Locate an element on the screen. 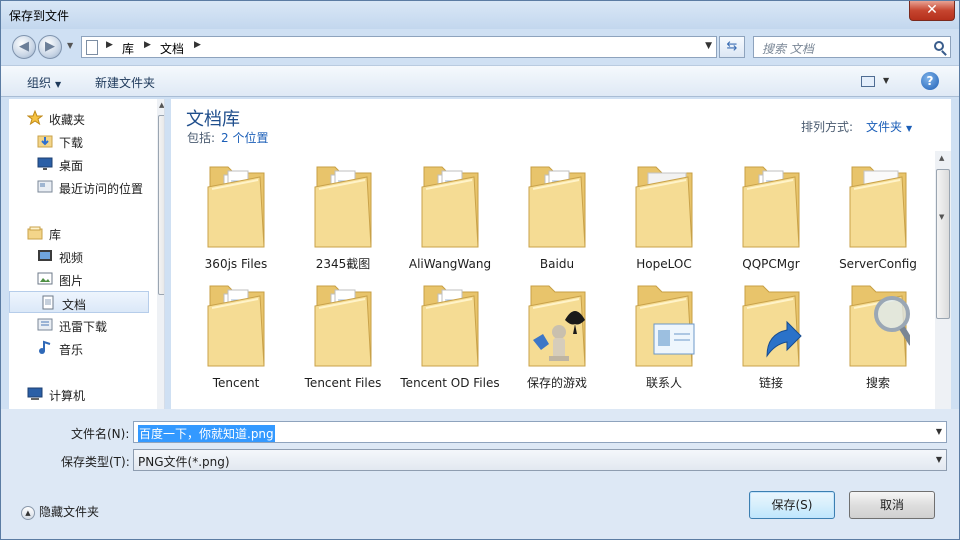 The width and height of the screenshot is (960, 540). folder-item: 链接 is located at coordinates (771, 339).